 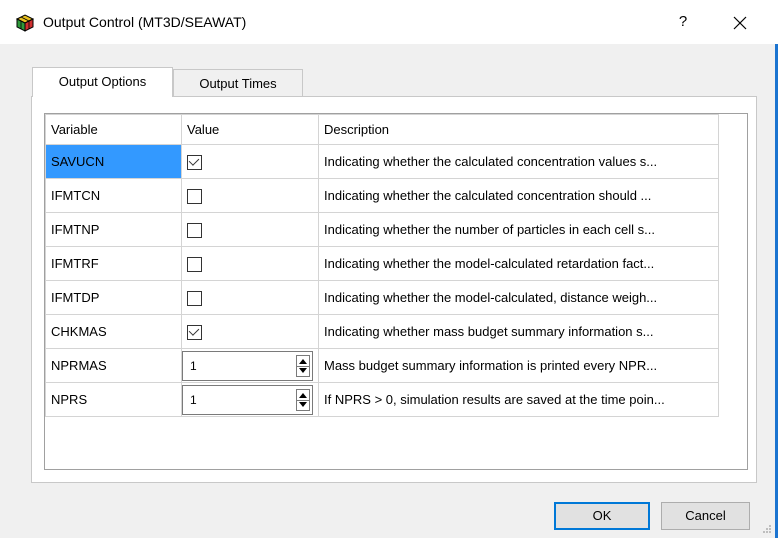 I want to click on nprs-value: 1, so click(x=193, y=400).